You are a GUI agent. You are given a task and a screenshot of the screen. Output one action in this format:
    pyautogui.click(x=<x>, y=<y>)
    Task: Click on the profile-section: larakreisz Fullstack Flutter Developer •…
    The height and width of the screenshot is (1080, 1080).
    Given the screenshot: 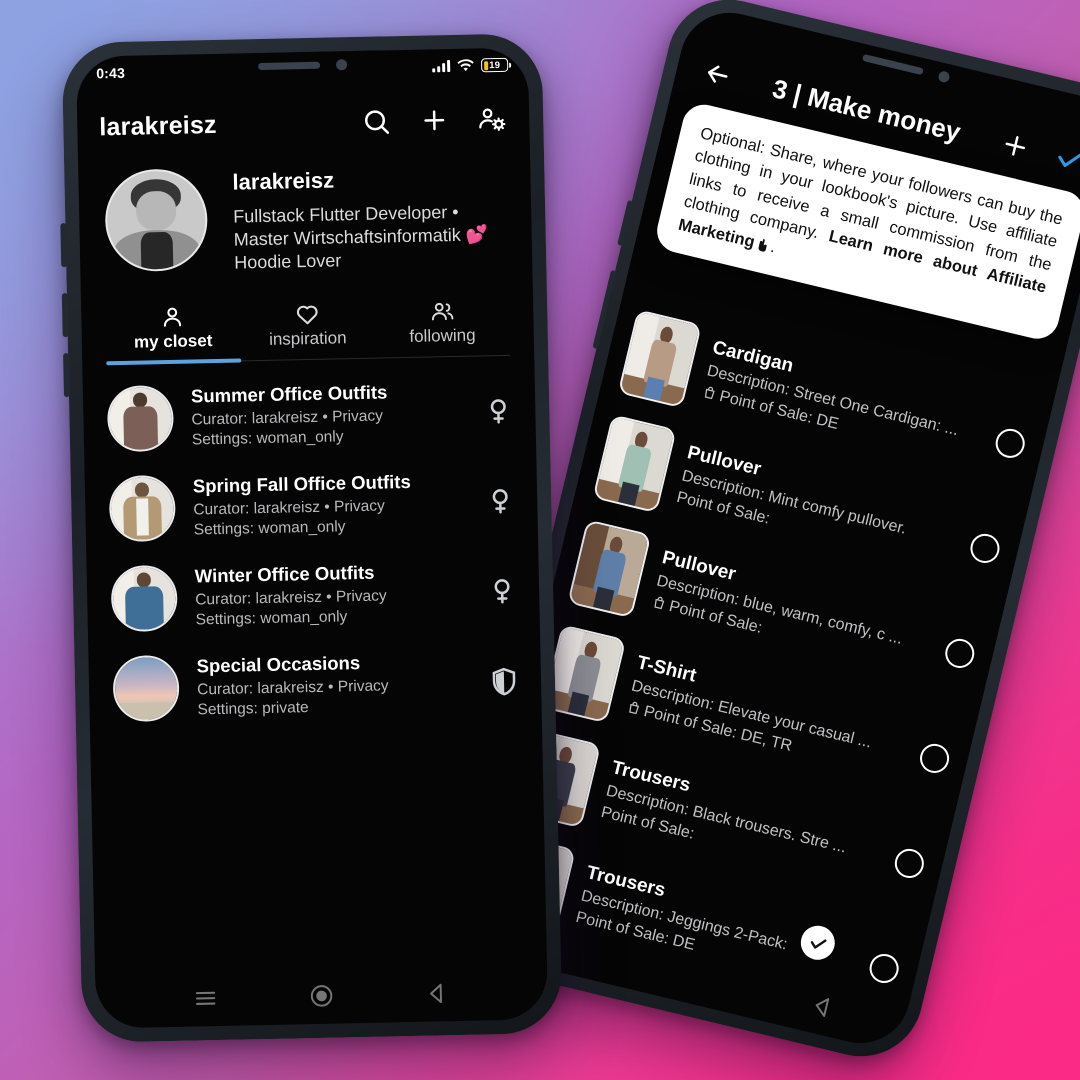 What is the action you would take?
    pyautogui.click(x=305, y=214)
    